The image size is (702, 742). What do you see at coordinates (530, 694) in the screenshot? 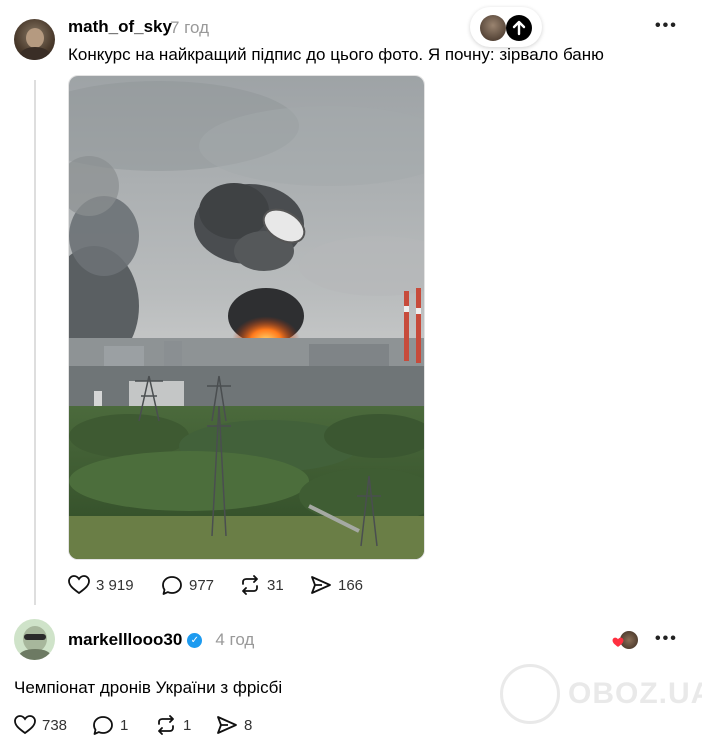
I see `globe-icon` at bounding box center [530, 694].